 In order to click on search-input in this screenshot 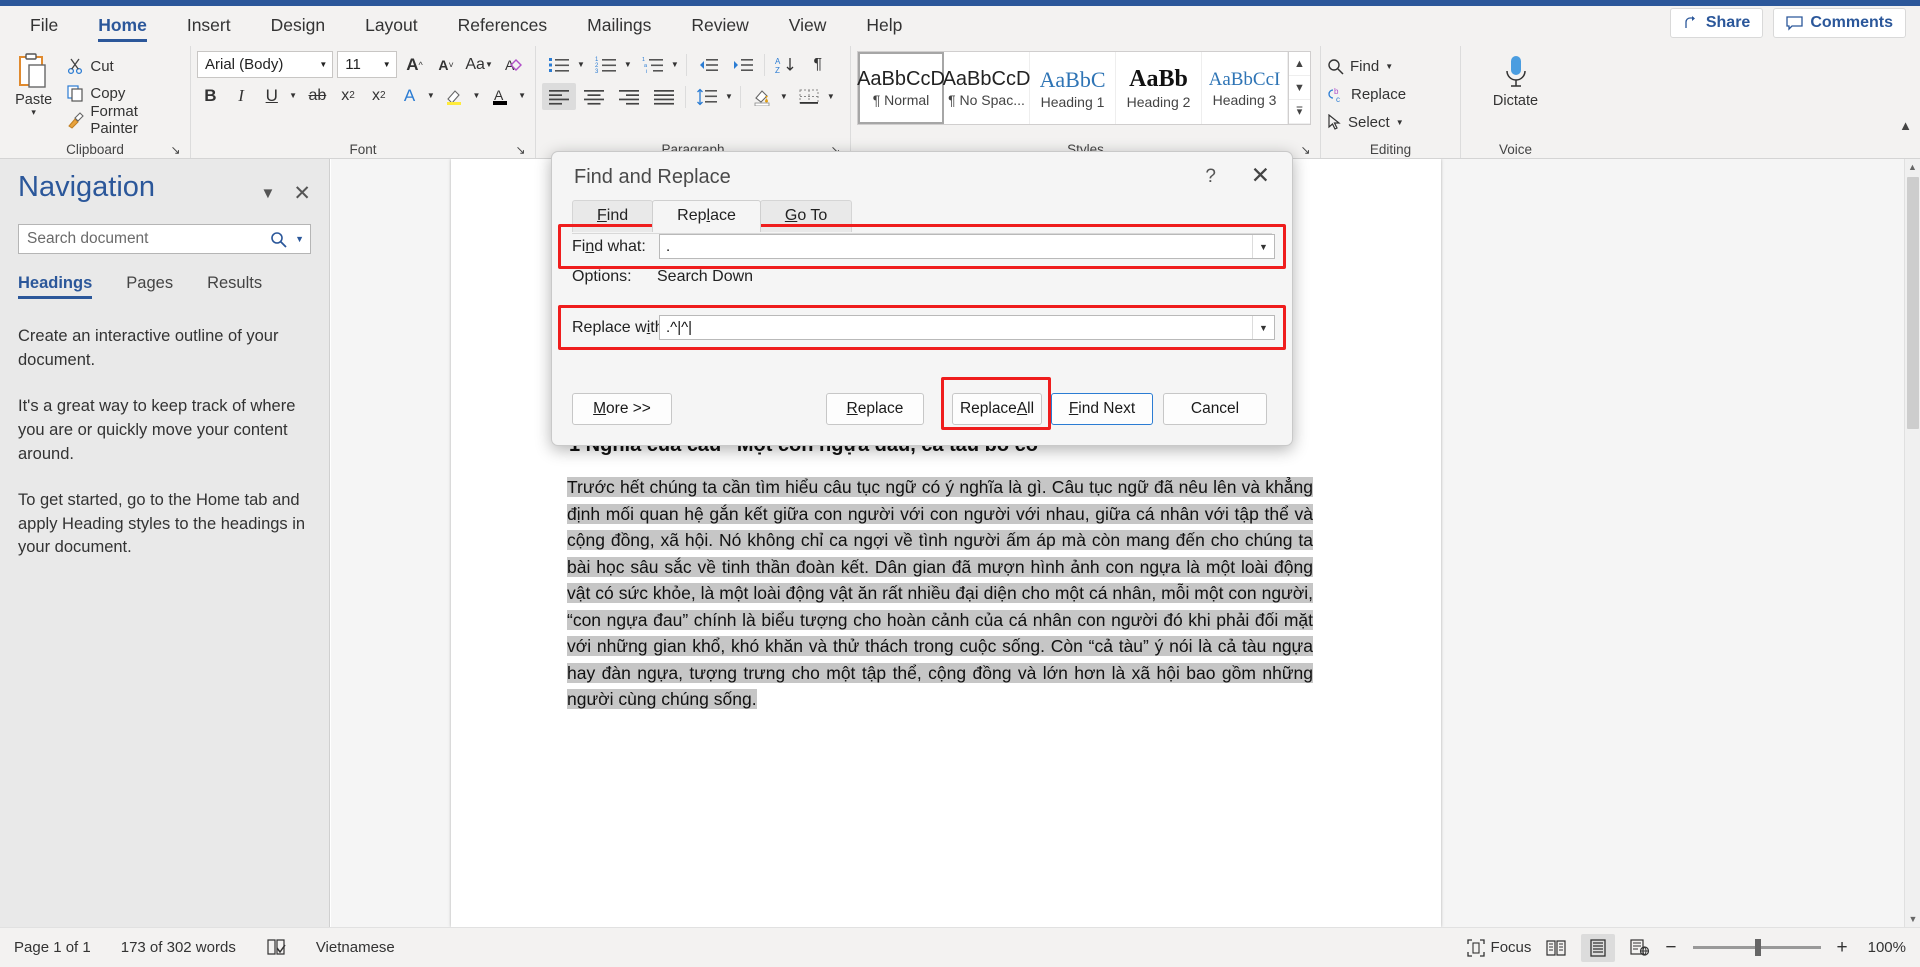, I will do `click(149, 239)`.